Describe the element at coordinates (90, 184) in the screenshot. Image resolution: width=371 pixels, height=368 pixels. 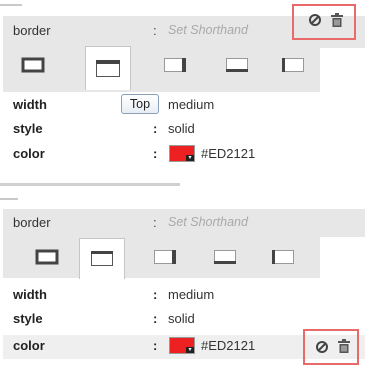
I see `panel-divider` at that location.